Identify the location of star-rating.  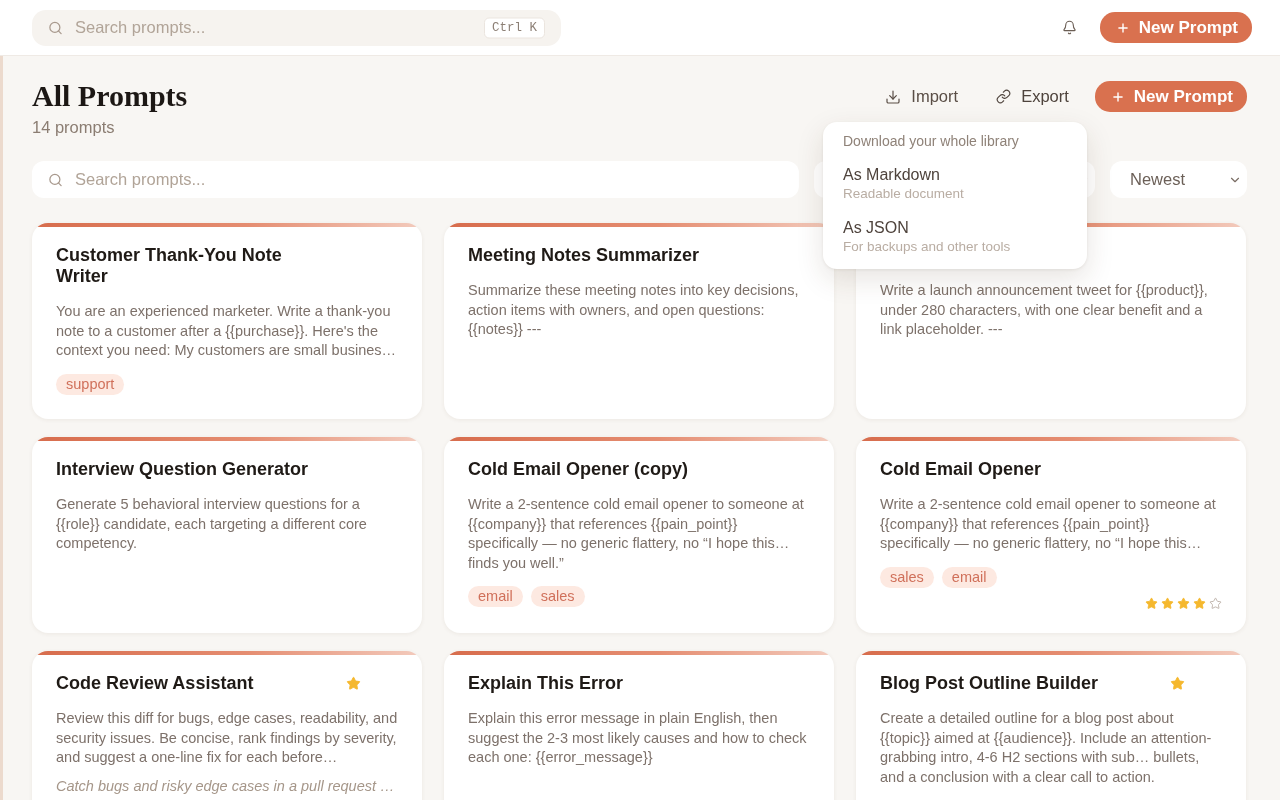
(1183, 603).